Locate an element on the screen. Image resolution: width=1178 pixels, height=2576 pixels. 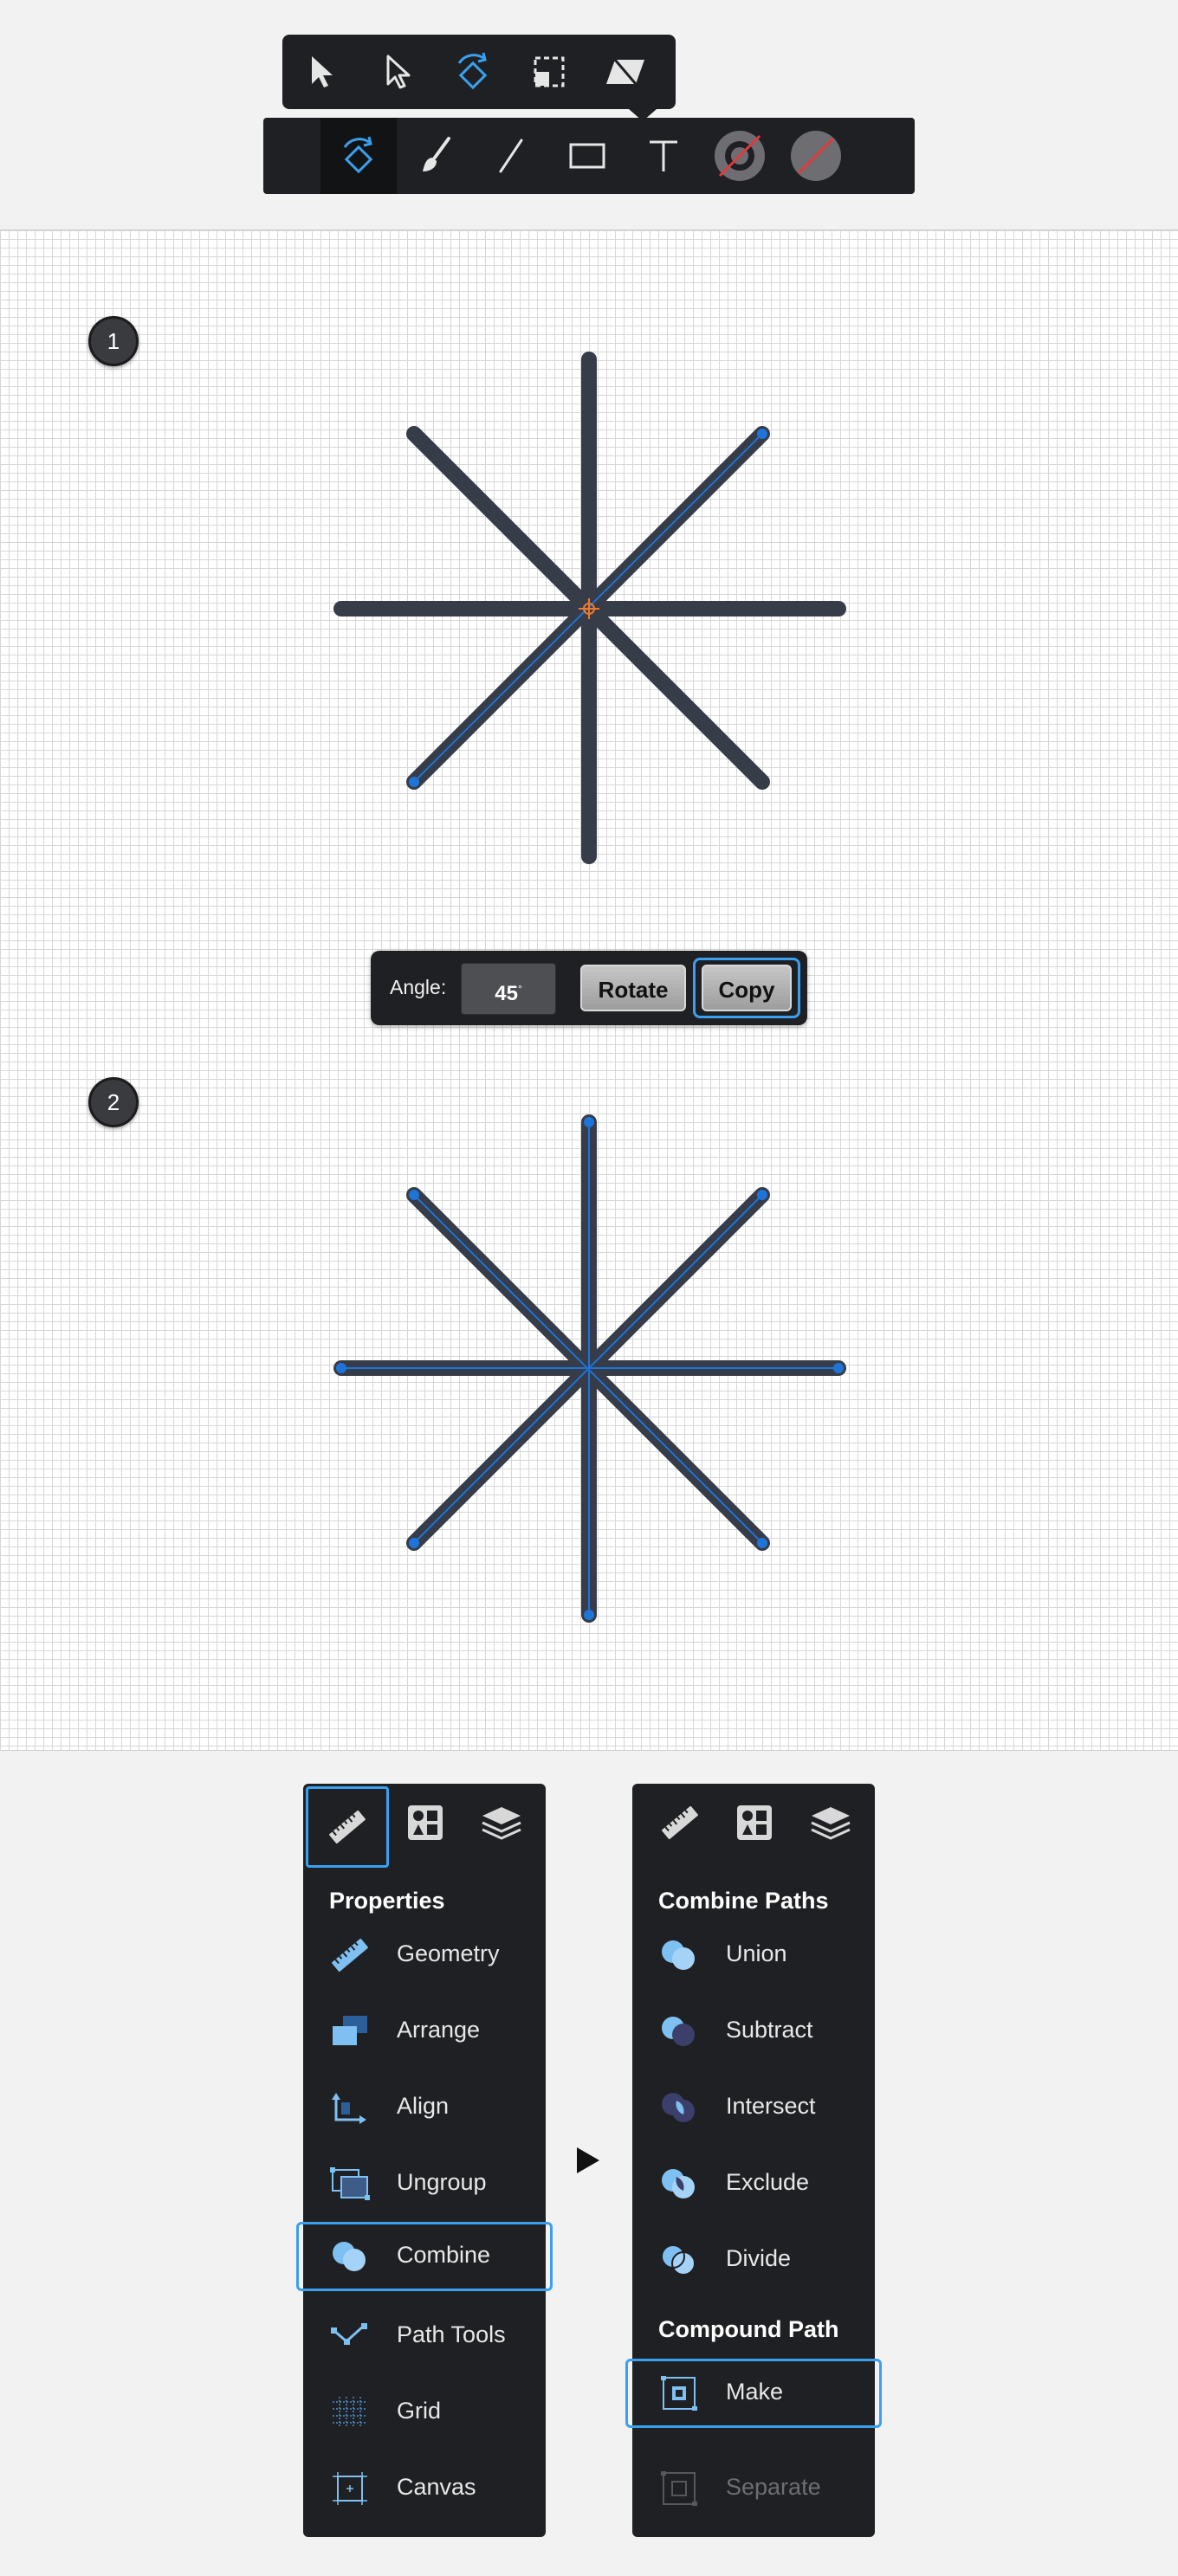
item-label: Grid is located at coordinates (420, 2411).